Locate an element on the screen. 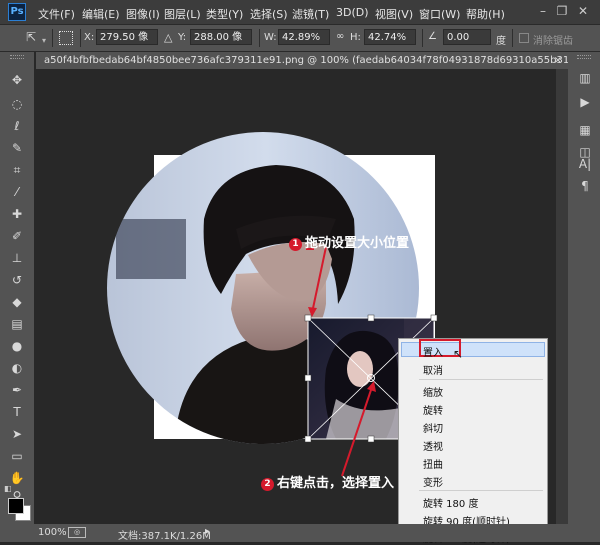 The height and width of the screenshot is (545, 600). character-panel-icon: A| is located at coordinates (585, 164).